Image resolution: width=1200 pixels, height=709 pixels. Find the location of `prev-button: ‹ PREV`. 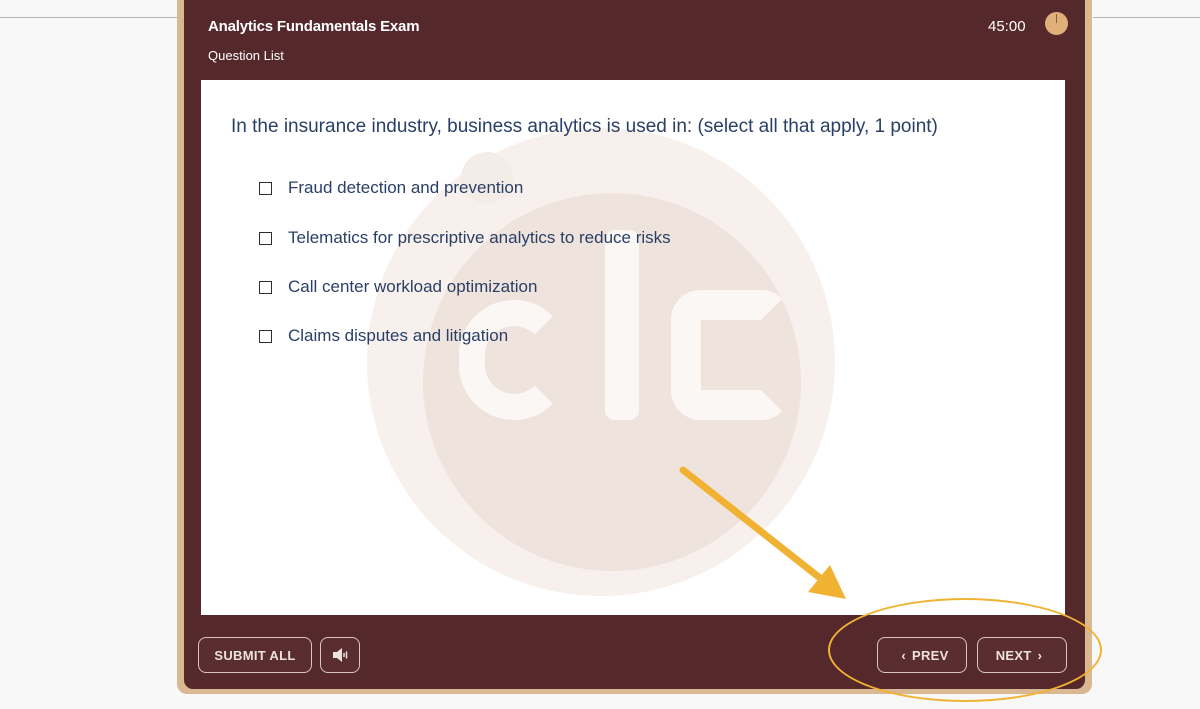

prev-button: ‹ PREV is located at coordinates (922, 655).